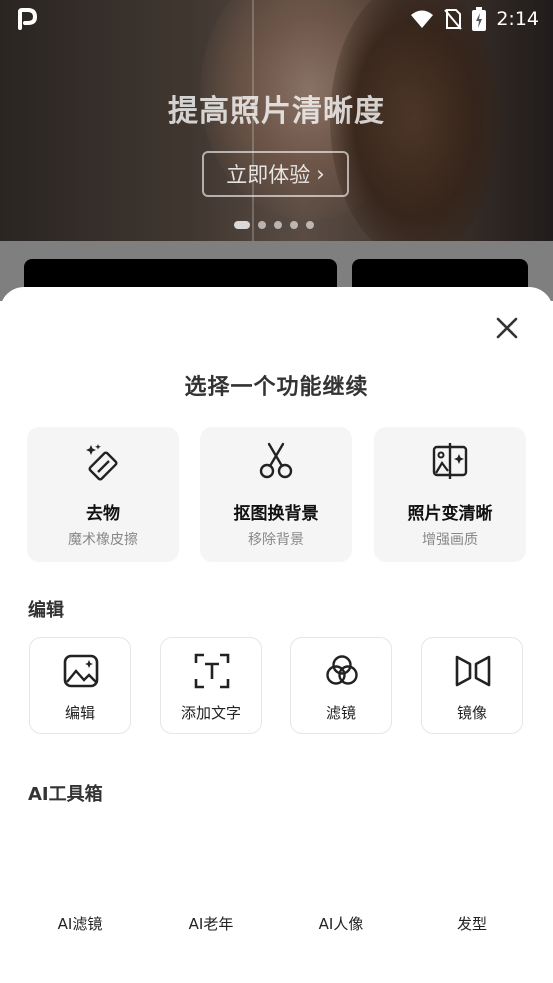  I want to click on battery-charging-icon, so click(479, 19).